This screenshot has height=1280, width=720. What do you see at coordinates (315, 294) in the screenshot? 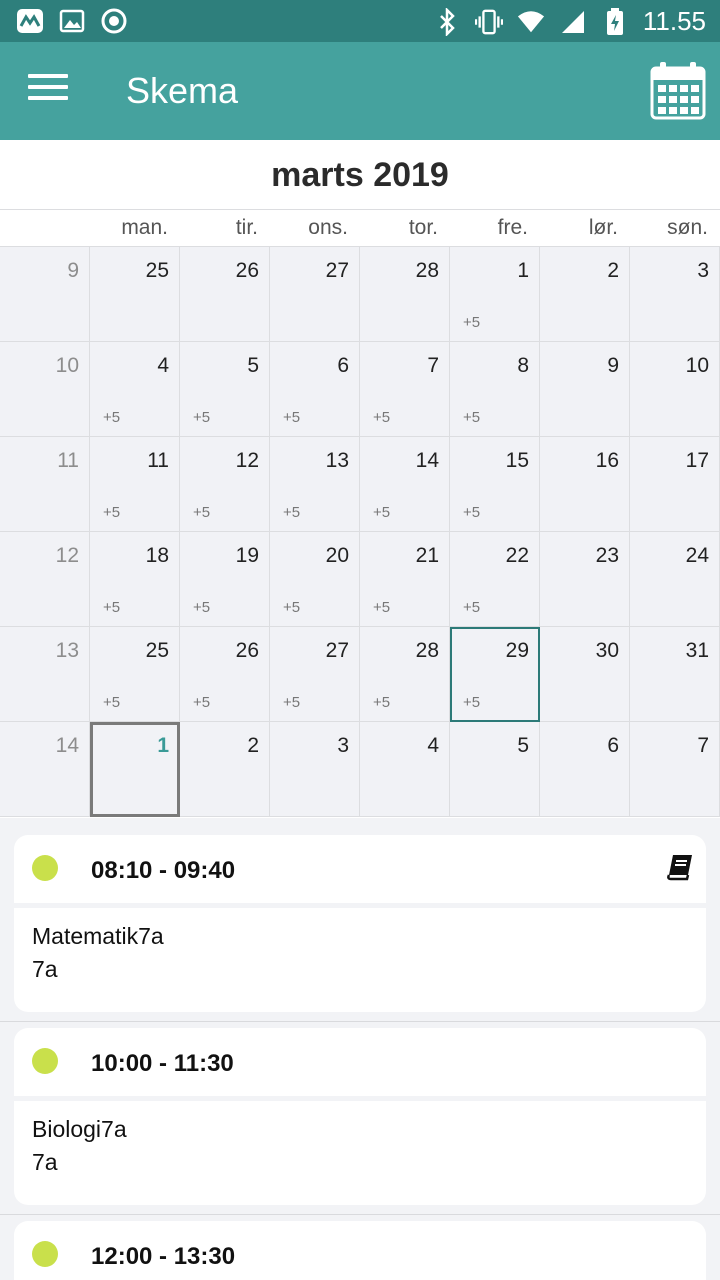
I see `day-cell: 27` at bounding box center [315, 294].